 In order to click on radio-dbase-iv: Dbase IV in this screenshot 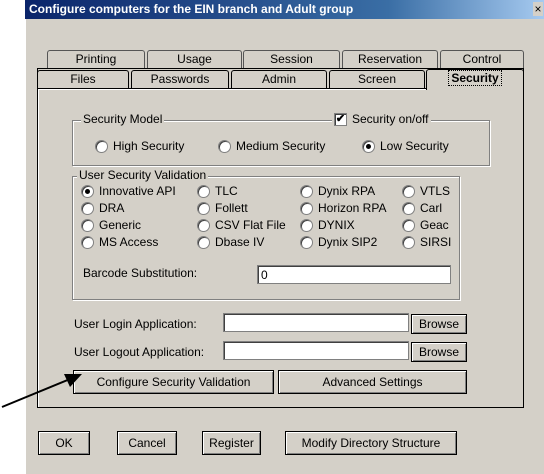, I will do `click(230, 242)`.